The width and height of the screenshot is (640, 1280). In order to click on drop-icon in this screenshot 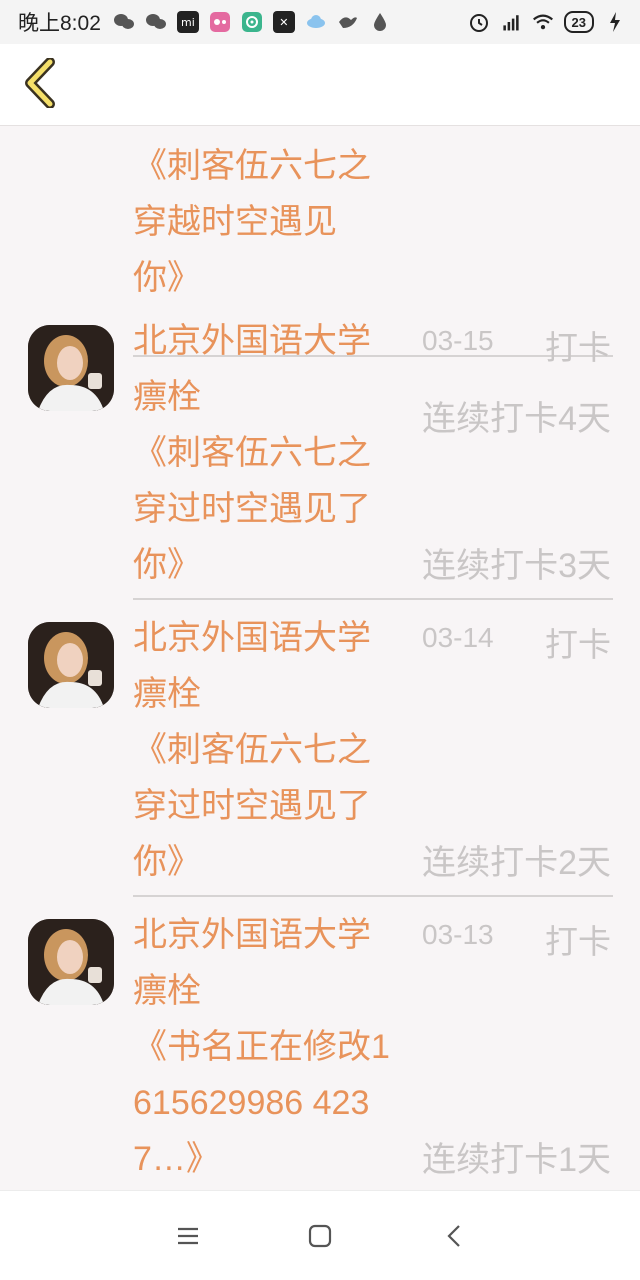, I will do `click(380, 22)`.